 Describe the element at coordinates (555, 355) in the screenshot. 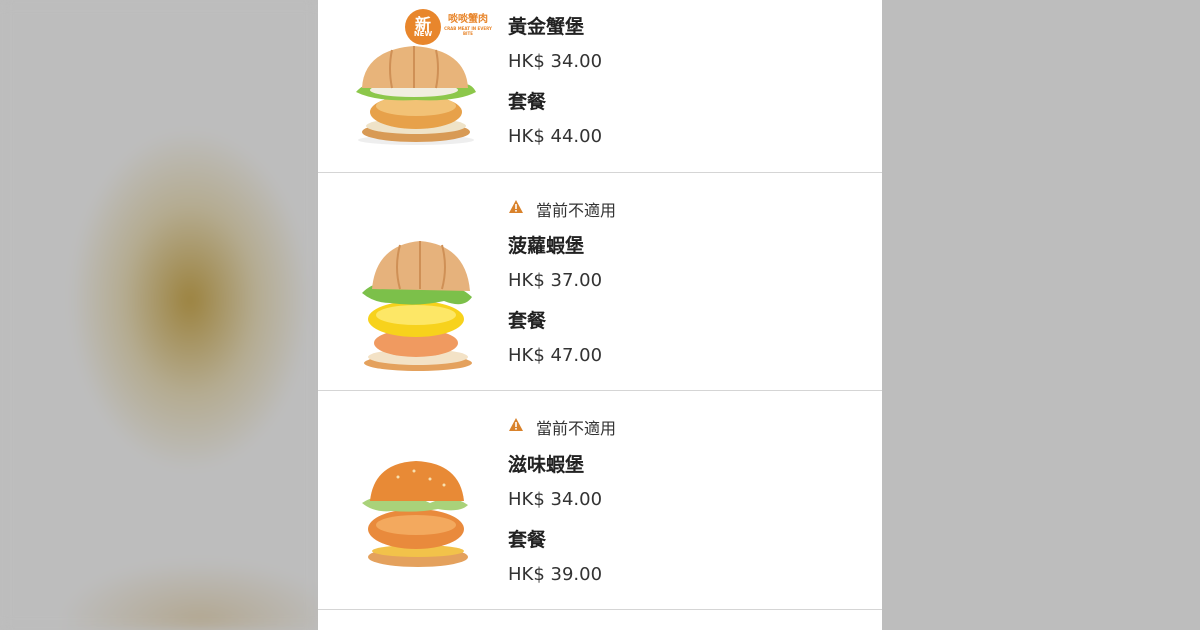

I see `combo-price: HK$ 47.00` at that location.